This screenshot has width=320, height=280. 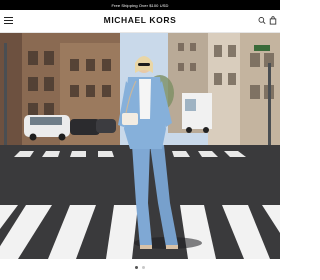 What do you see at coordinates (262, 20) in the screenshot?
I see `search-icon` at bounding box center [262, 20].